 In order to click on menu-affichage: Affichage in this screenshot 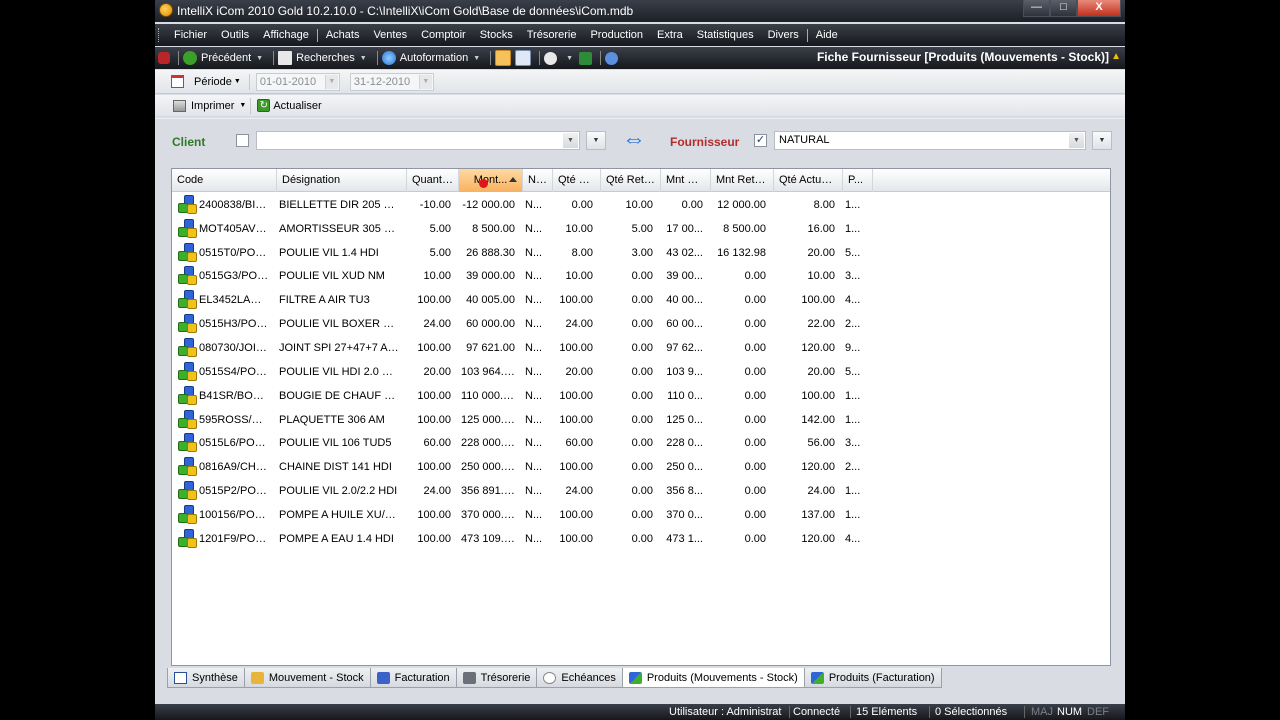, I will do `click(286, 35)`.